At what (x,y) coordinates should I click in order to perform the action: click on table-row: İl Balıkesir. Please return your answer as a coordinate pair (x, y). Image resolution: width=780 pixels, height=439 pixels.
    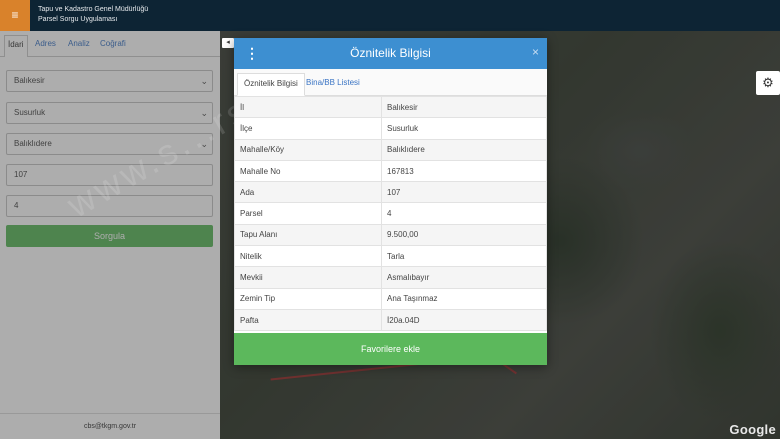
    Looking at the image, I should click on (390, 107).